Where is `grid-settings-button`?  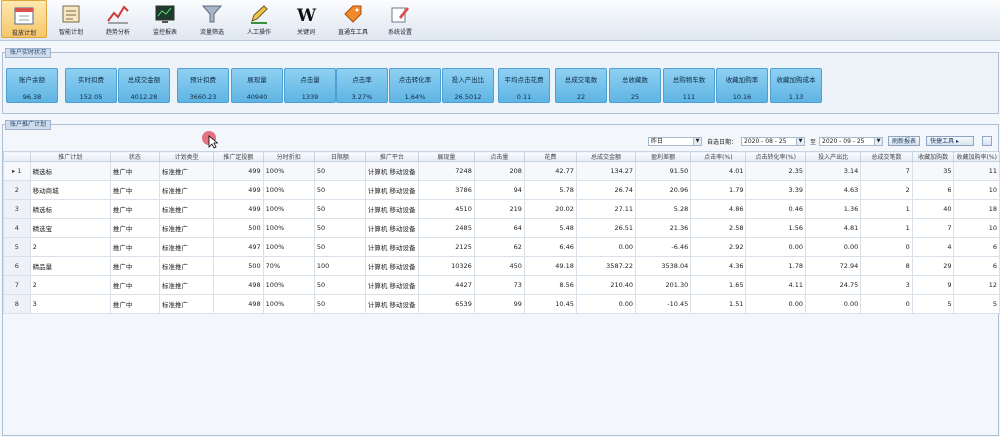
grid-settings-button is located at coordinates (987, 141).